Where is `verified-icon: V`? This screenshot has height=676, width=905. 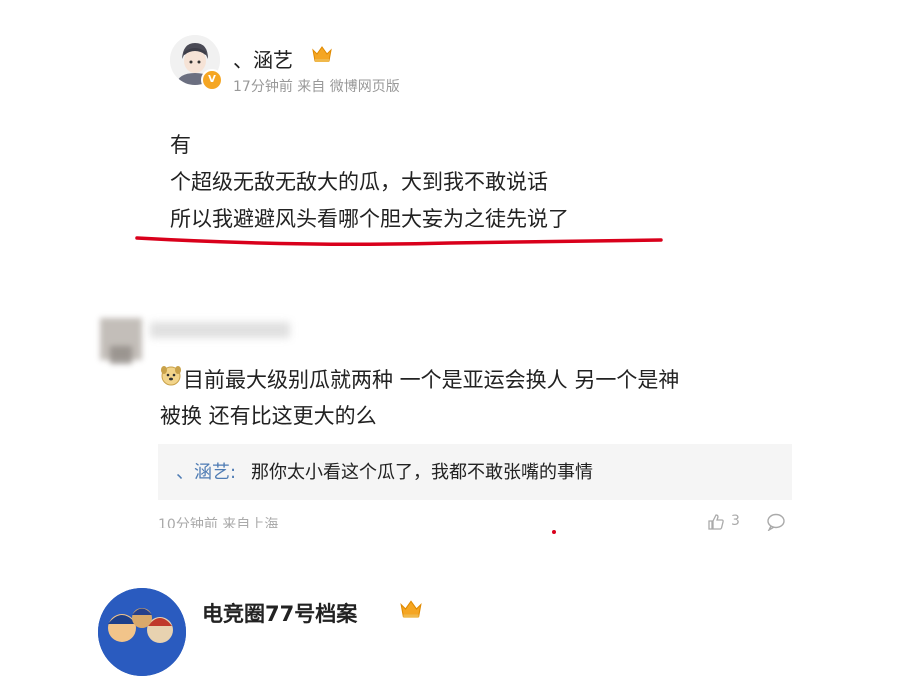 verified-icon: V is located at coordinates (212, 80).